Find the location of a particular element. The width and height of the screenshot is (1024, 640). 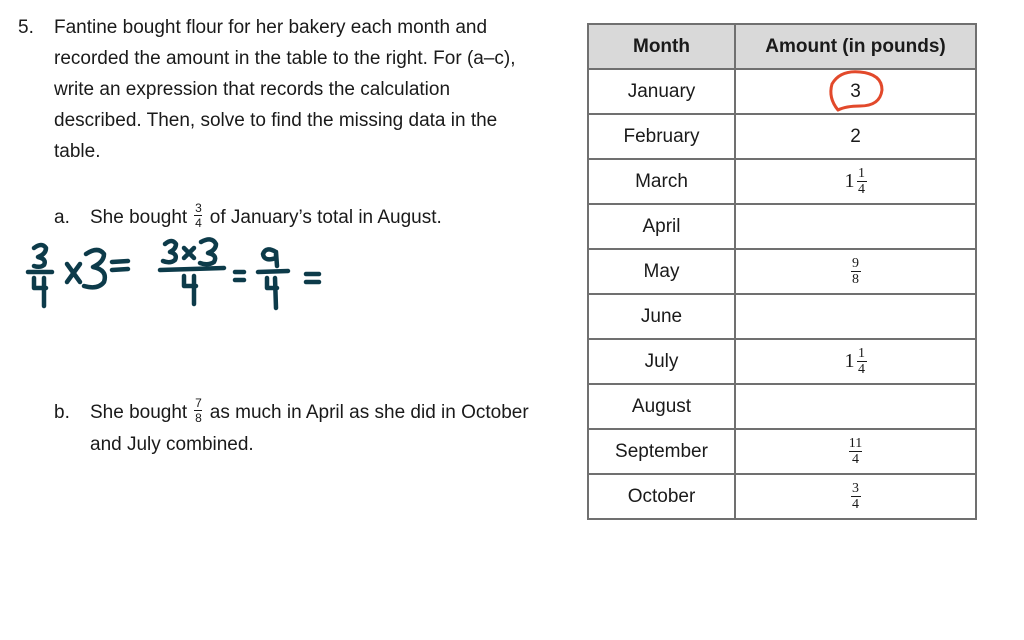

numerator: 9 is located at coordinates (855, 263).